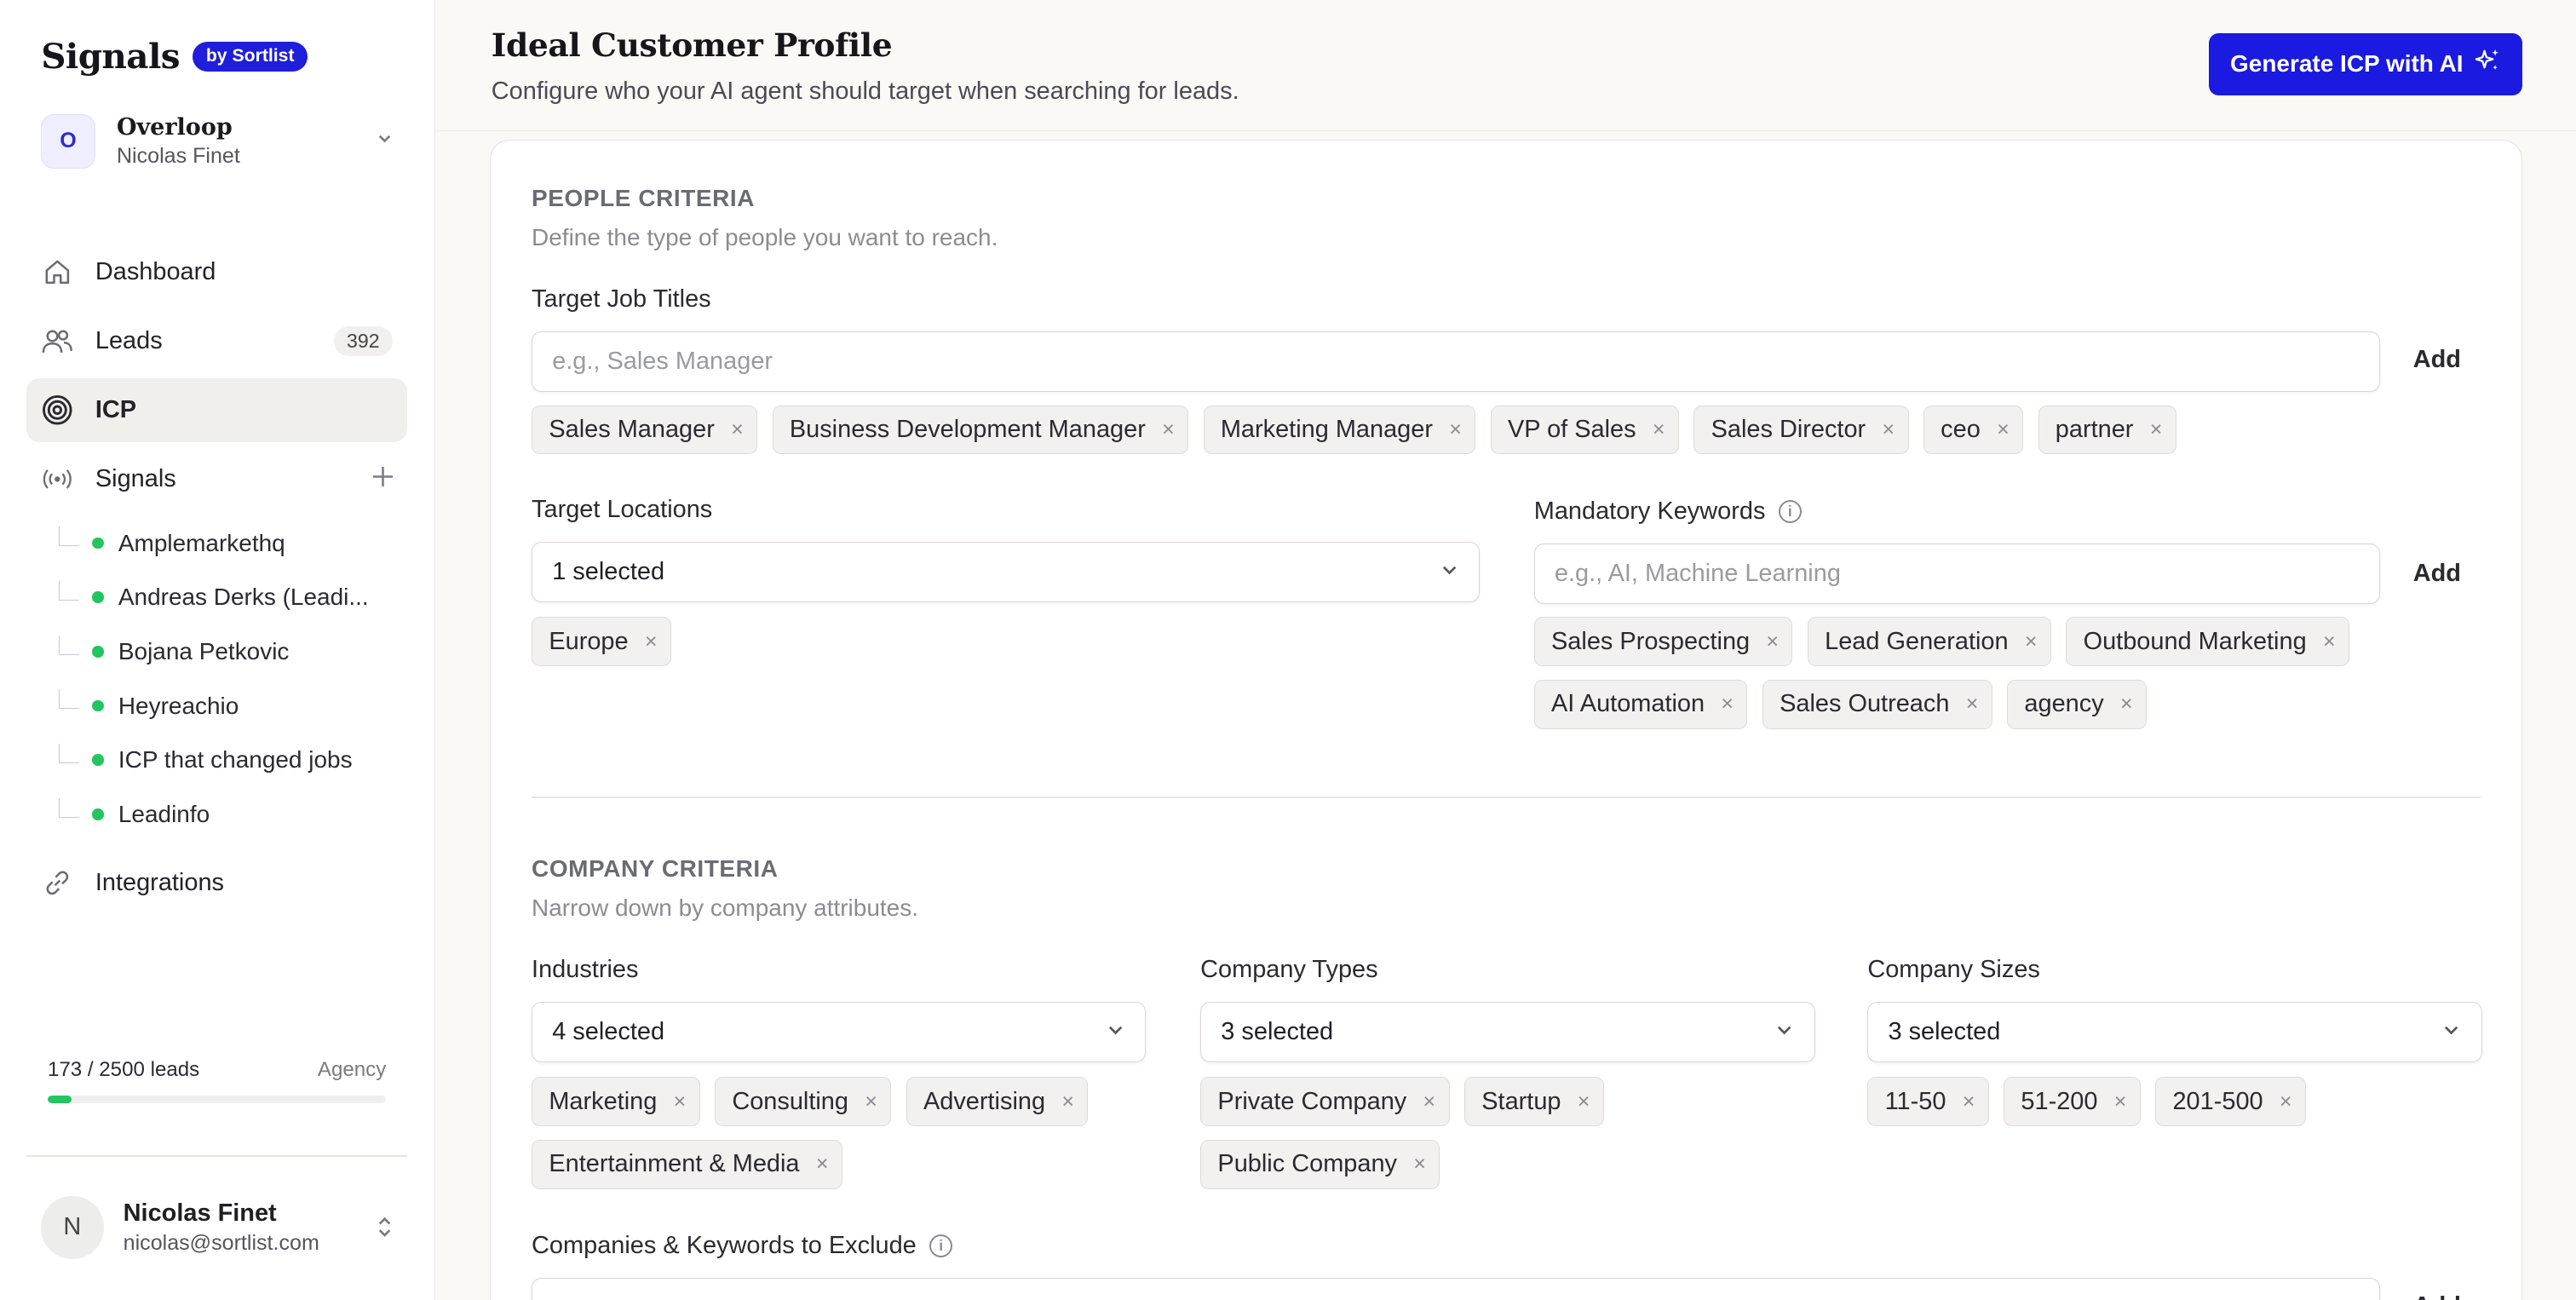  I want to click on tag-chip: agency ×, so click(2077, 704).